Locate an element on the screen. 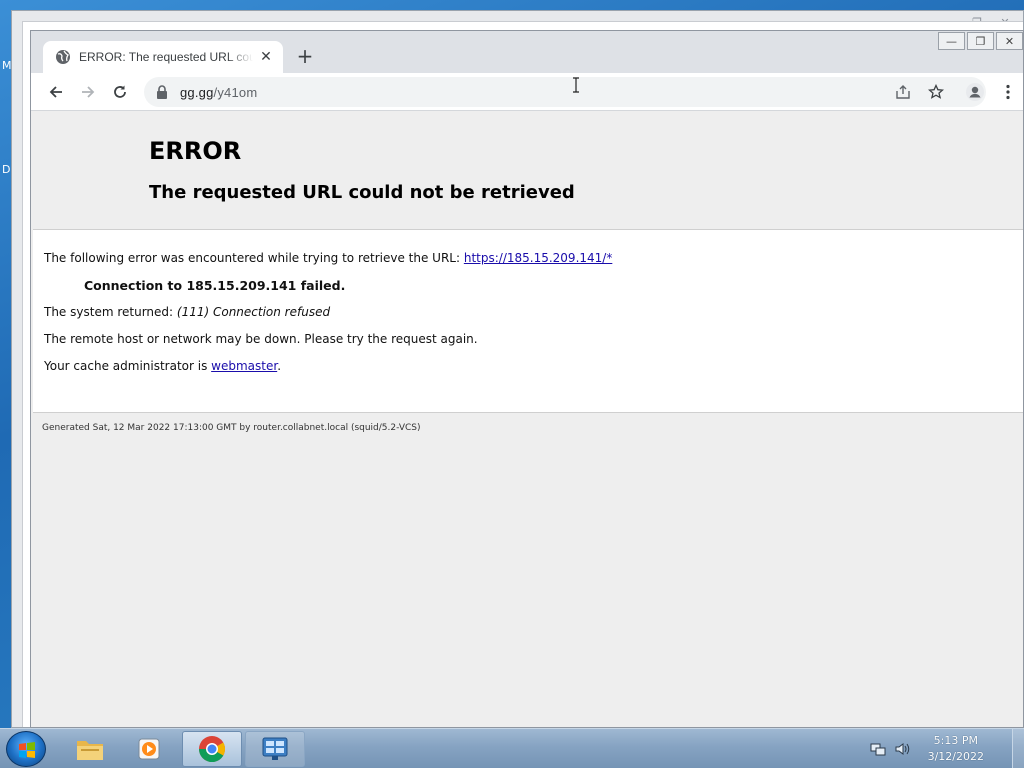 Image resolution: width=1024 pixels, height=768 pixels. tab-close-icon: ✕ is located at coordinates (266, 57).